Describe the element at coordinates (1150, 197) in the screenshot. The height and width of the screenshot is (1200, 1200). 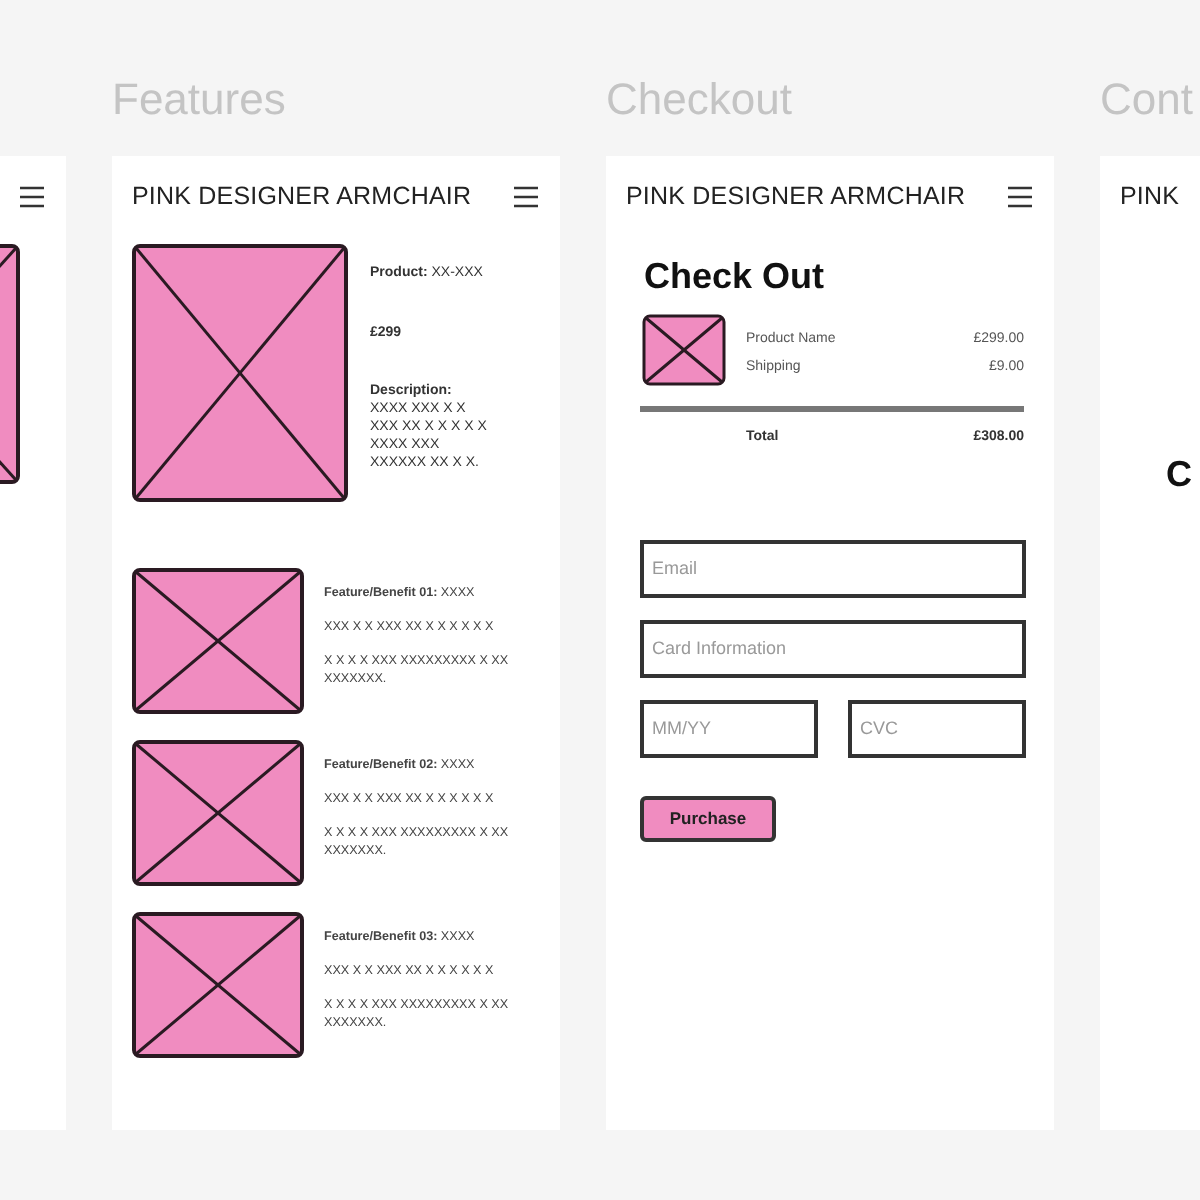
I see `app-title: PINK` at that location.